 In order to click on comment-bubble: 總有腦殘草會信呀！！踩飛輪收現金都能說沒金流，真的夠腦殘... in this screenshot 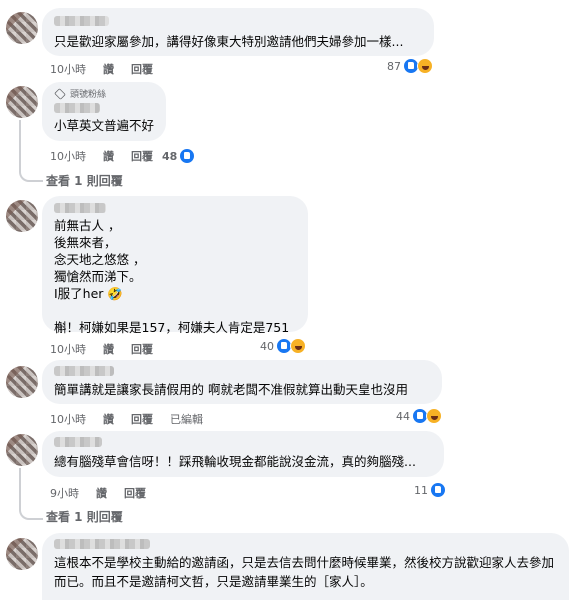, I will do `click(243, 454)`.